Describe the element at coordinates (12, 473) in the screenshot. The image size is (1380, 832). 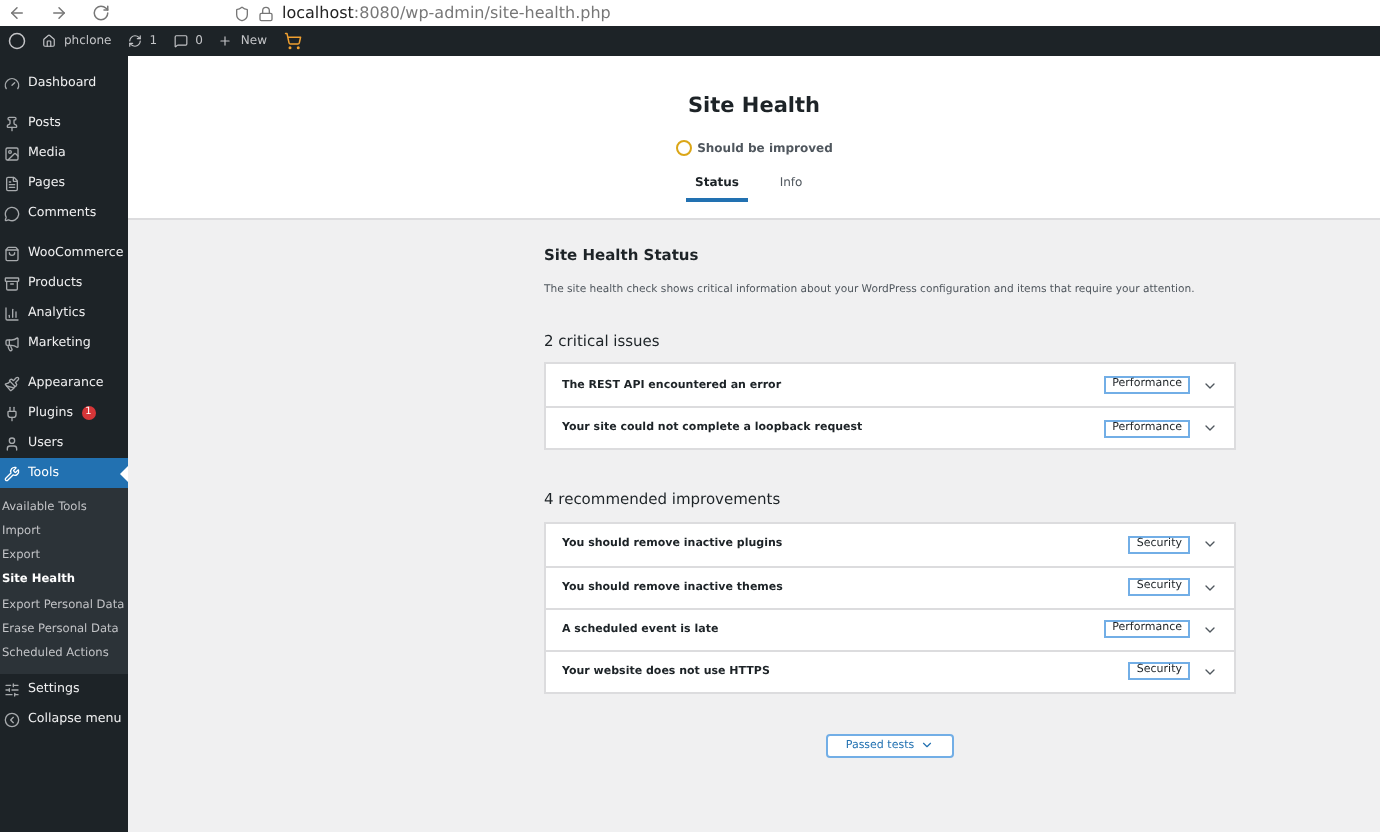
I see `wrench-icon` at that location.